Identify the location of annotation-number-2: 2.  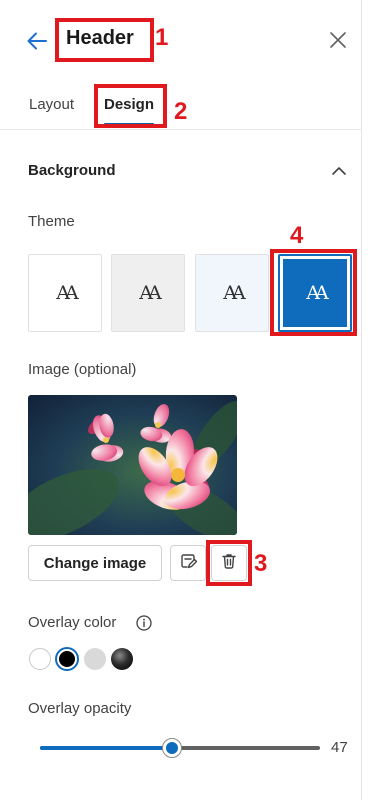
(181, 111).